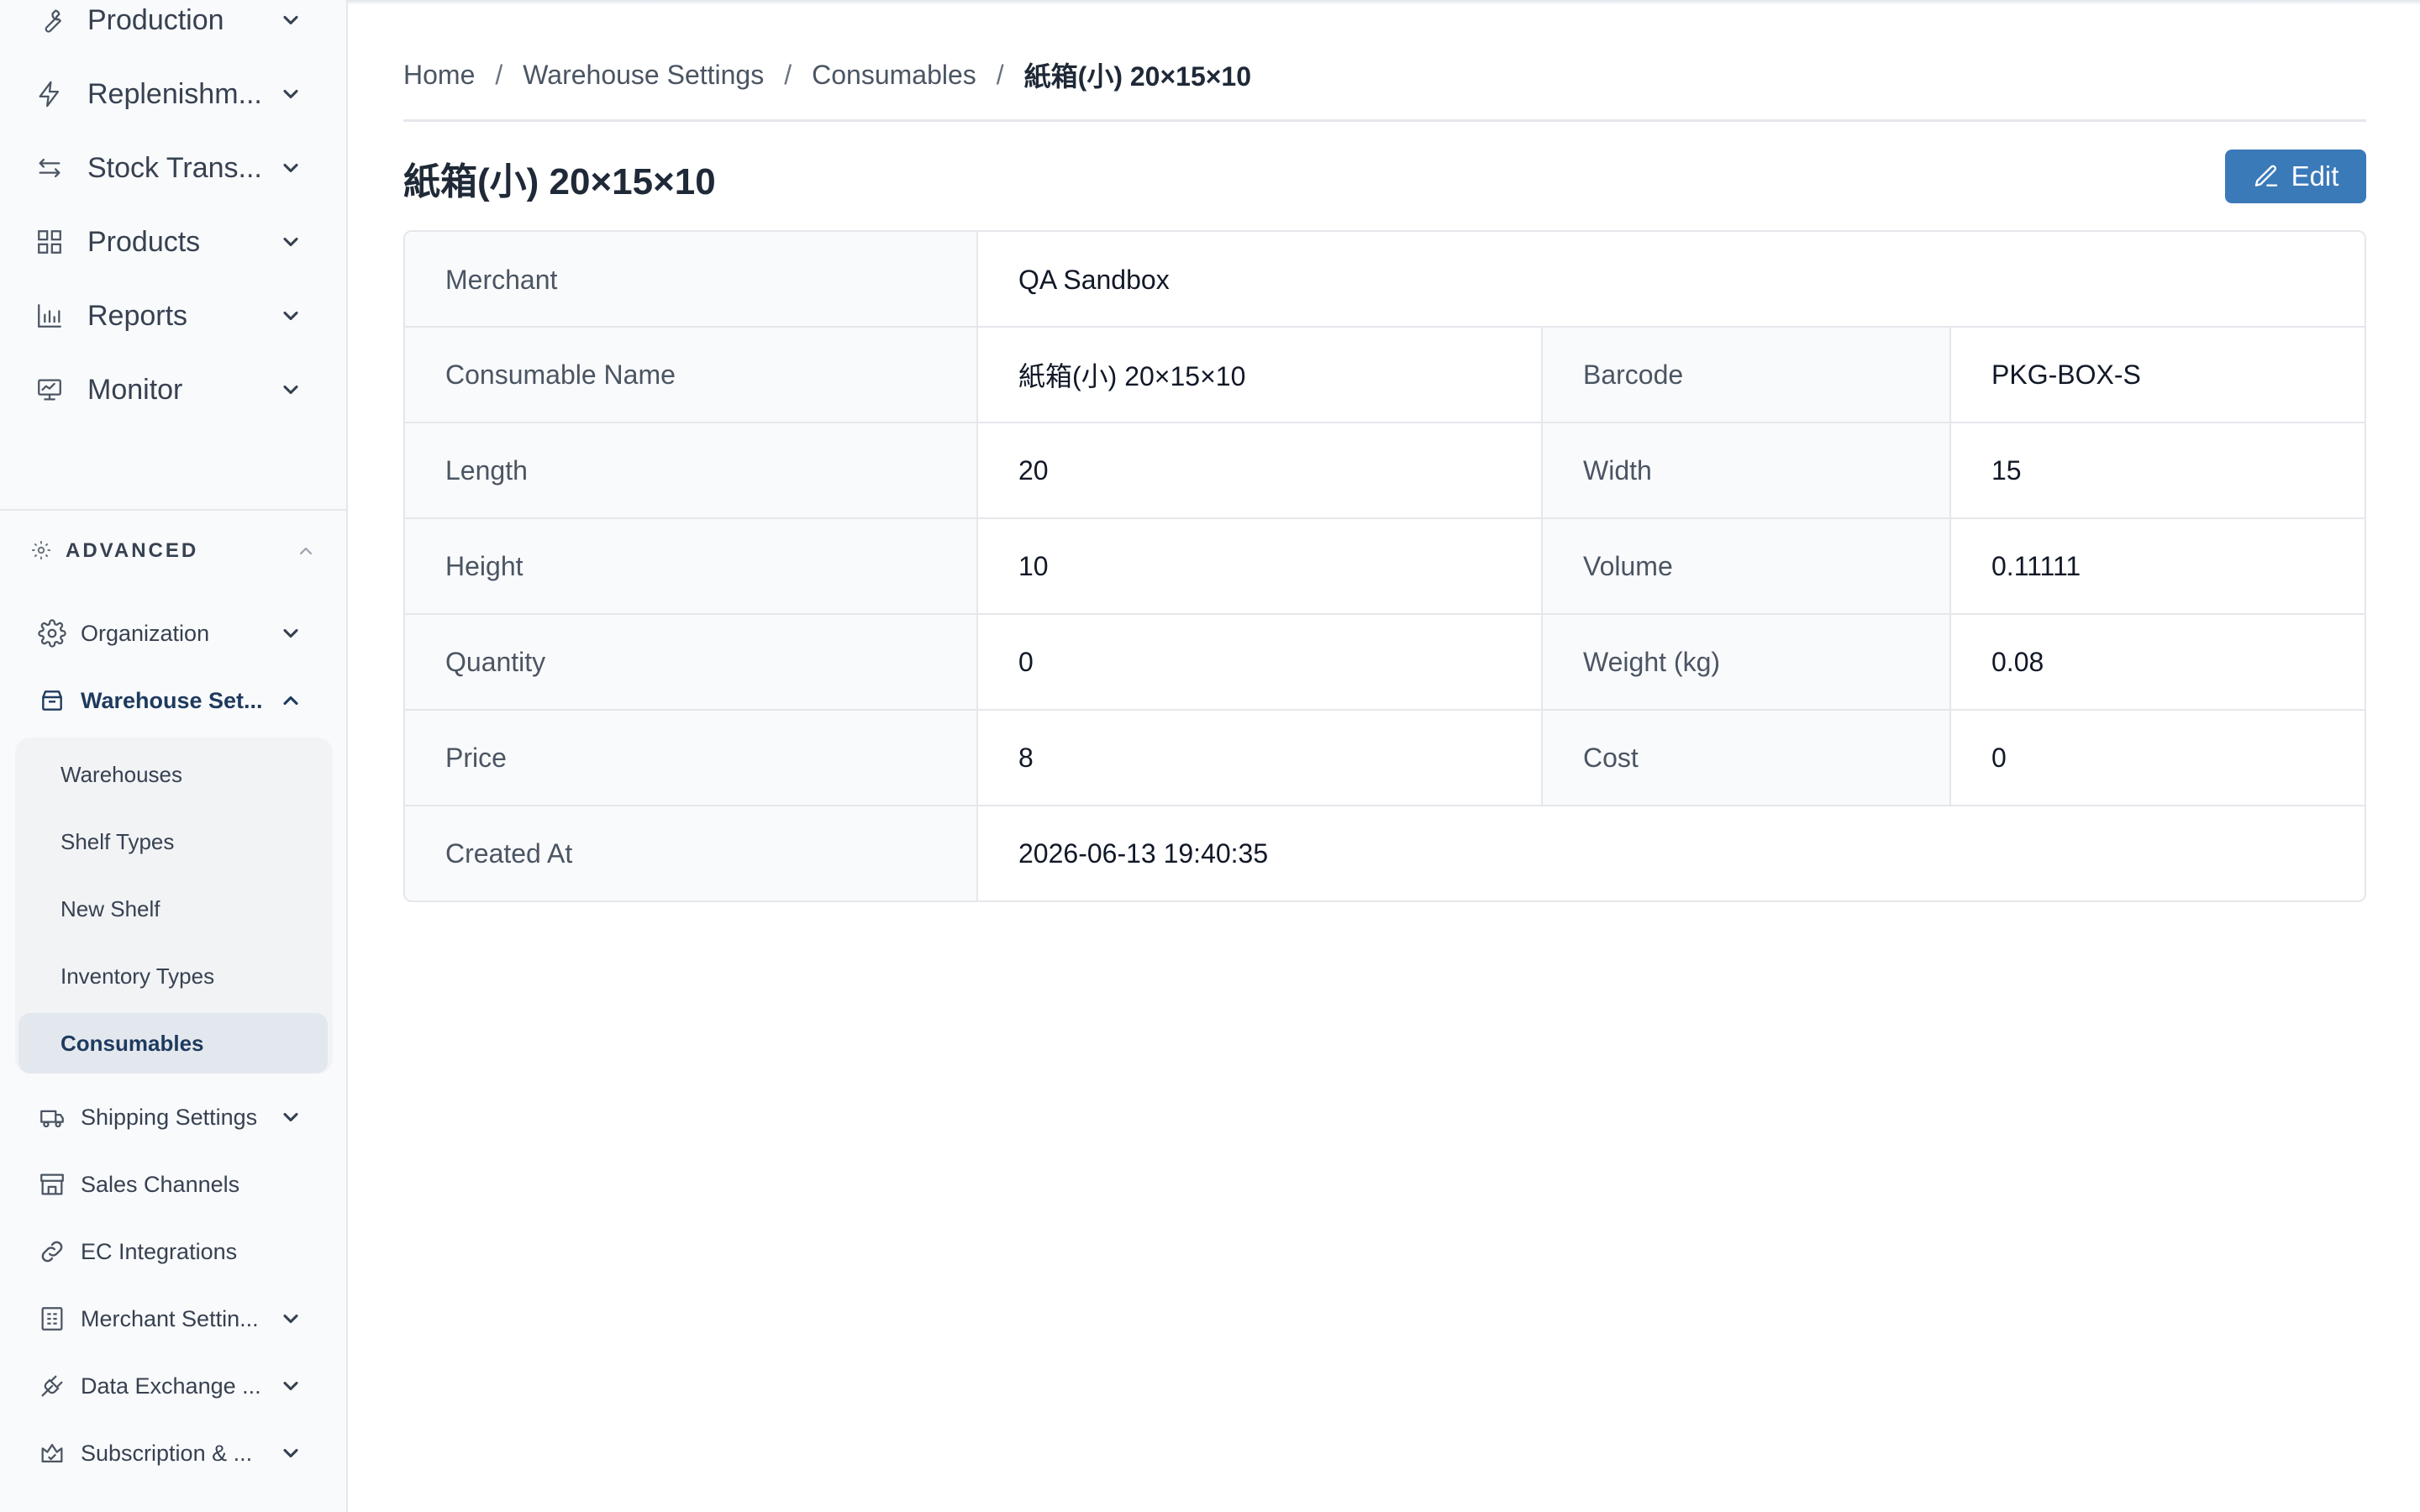 This screenshot has height=1512, width=2420. What do you see at coordinates (146, 633) in the screenshot?
I see `sidebar-item-label: Organization` at bounding box center [146, 633].